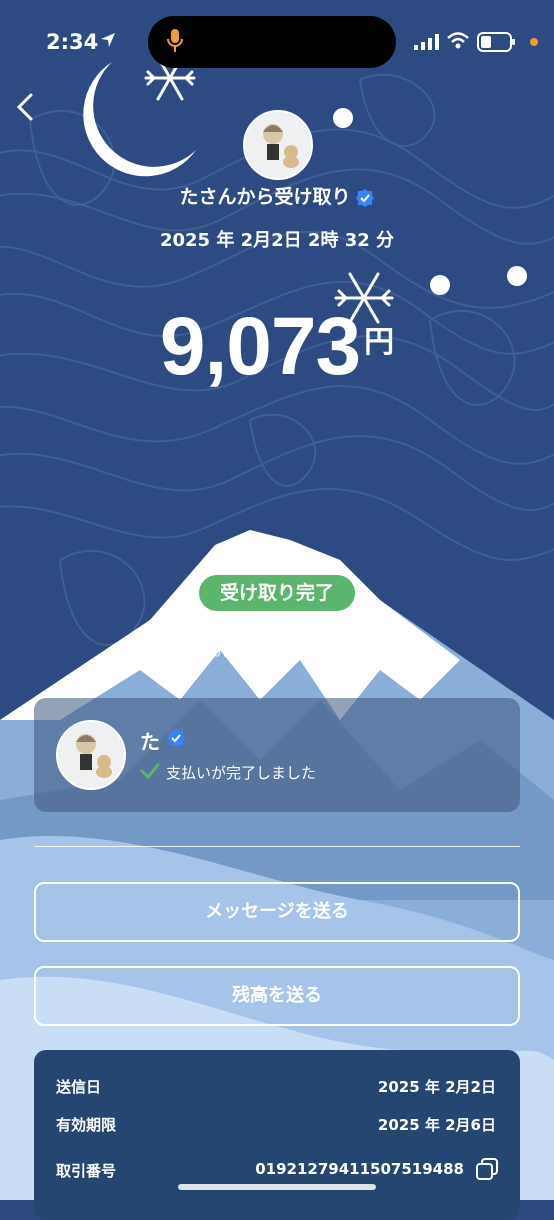  Describe the element at coordinates (278, 145) in the screenshot. I see `sender-avatar` at that location.